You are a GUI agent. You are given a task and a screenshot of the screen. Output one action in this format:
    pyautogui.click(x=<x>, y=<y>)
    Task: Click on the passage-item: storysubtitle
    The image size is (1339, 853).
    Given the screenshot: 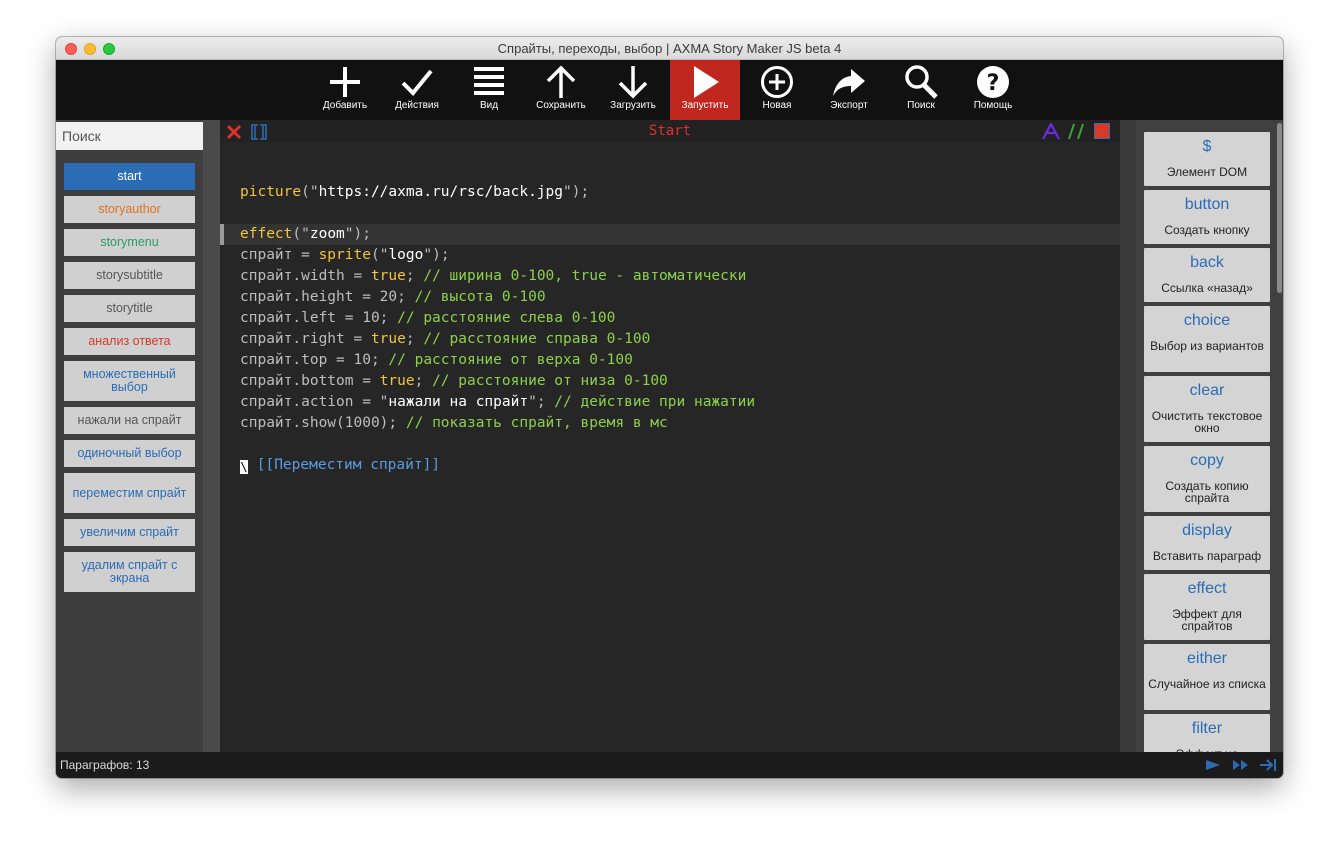 What is the action you would take?
    pyautogui.click(x=129, y=275)
    